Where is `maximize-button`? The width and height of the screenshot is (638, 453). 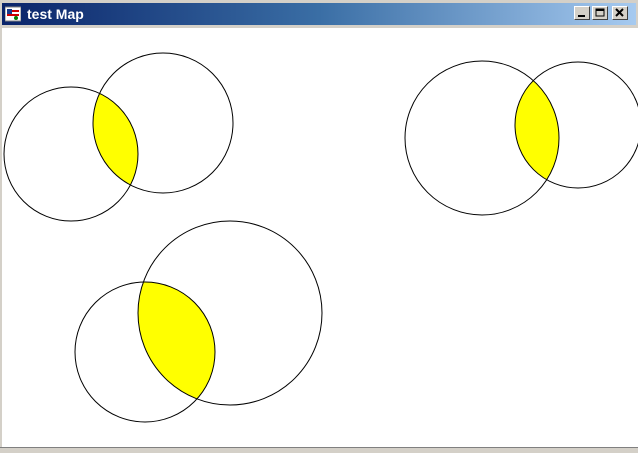 maximize-button is located at coordinates (600, 13).